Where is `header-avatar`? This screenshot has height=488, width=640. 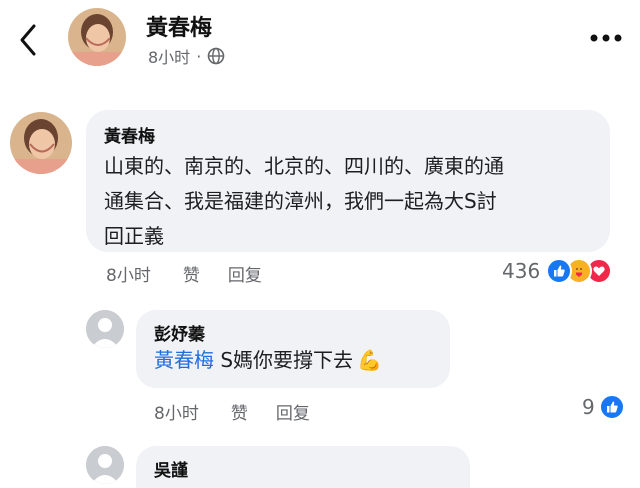
header-avatar is located at coordinates (97, 37).